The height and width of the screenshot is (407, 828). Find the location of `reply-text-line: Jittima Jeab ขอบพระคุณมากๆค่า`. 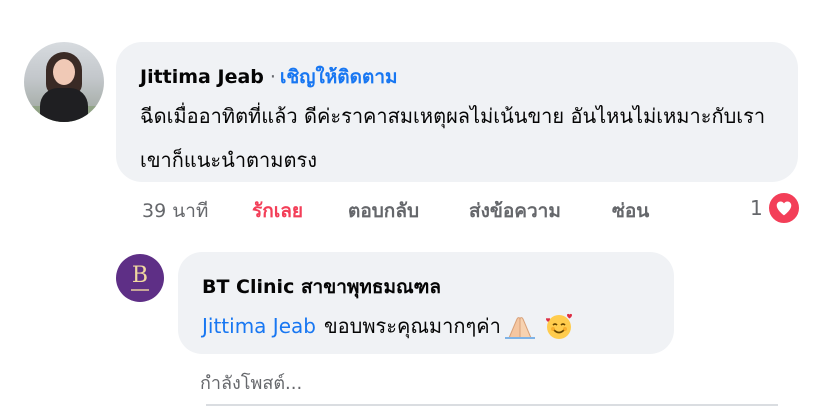

reply-text-line: Jittima Jeab ขอบพระคุณมากๆค่า is located at coordinates (387, 326).